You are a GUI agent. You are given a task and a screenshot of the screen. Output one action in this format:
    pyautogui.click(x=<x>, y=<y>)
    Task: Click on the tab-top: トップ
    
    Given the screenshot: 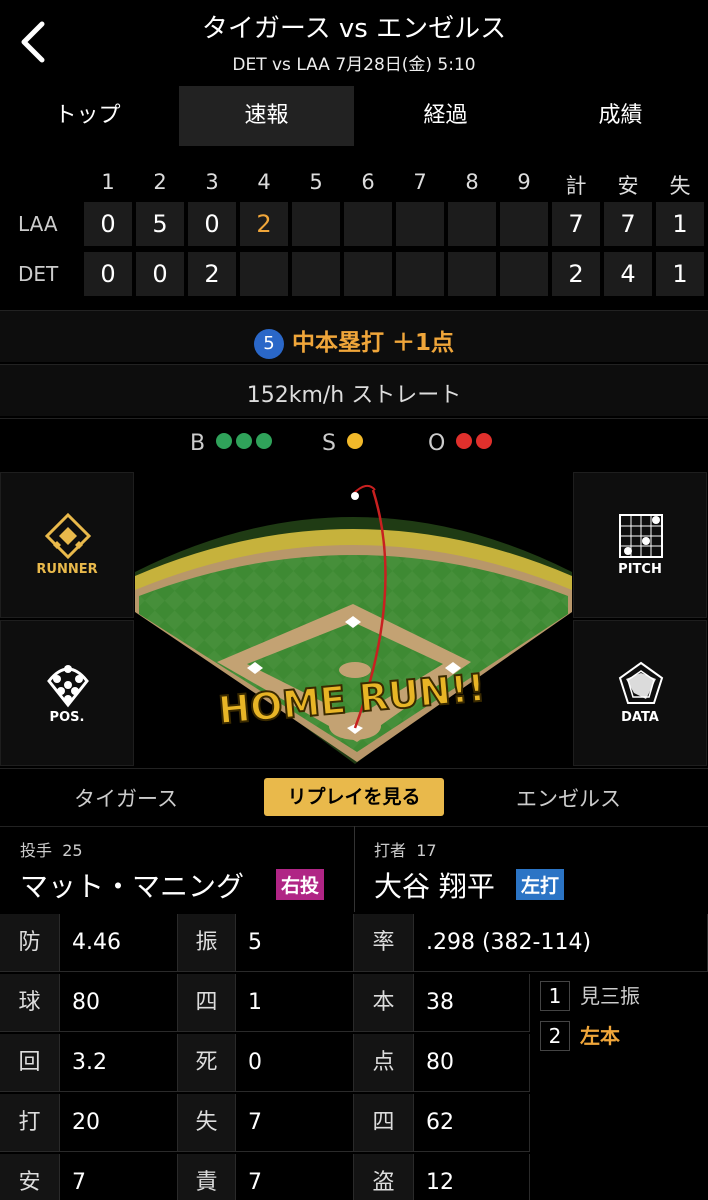 What is the action you would take?
    pyautogui.click(x=87, y=116)
    